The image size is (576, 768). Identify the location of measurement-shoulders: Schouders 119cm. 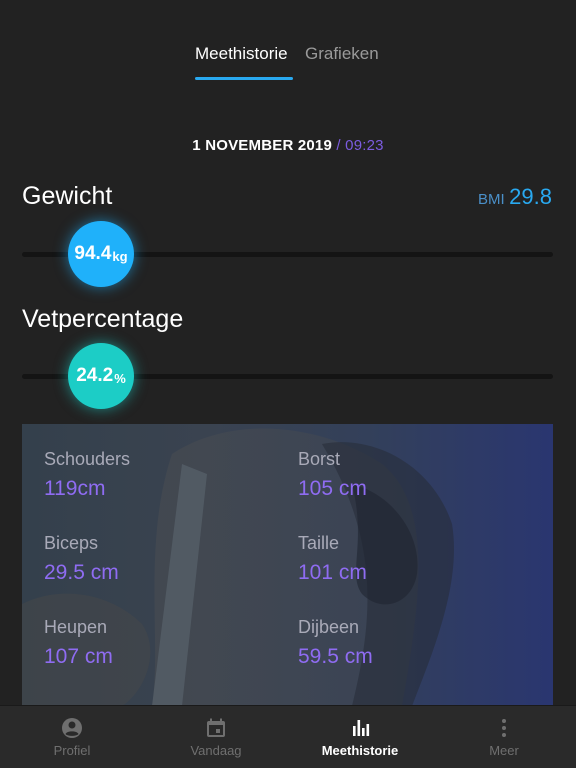
(87, 475).